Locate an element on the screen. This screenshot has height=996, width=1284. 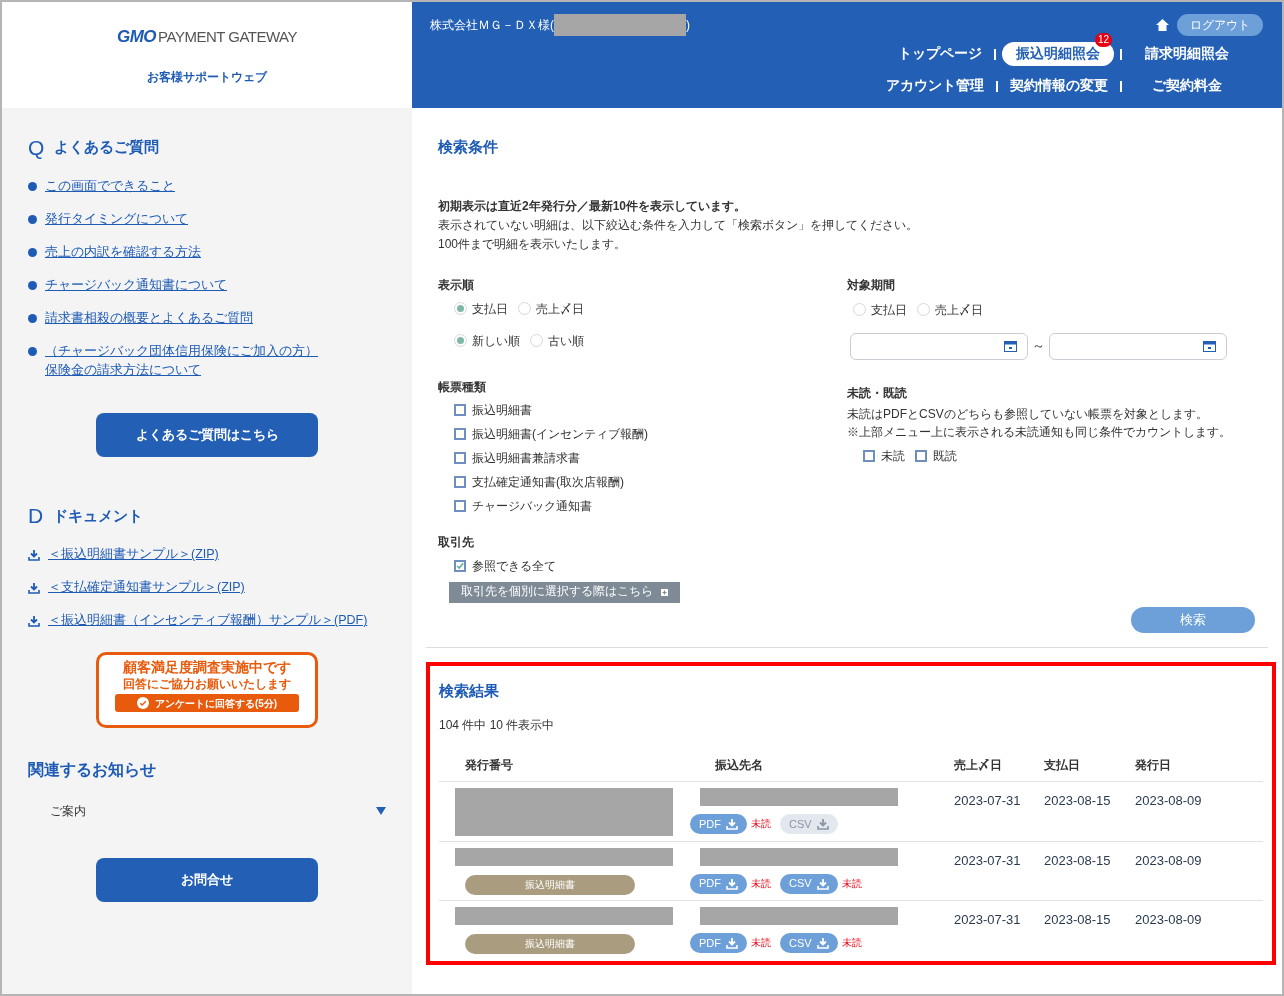
faq-button: よくあるご質問はこちら is located at coordinates (207, 434).